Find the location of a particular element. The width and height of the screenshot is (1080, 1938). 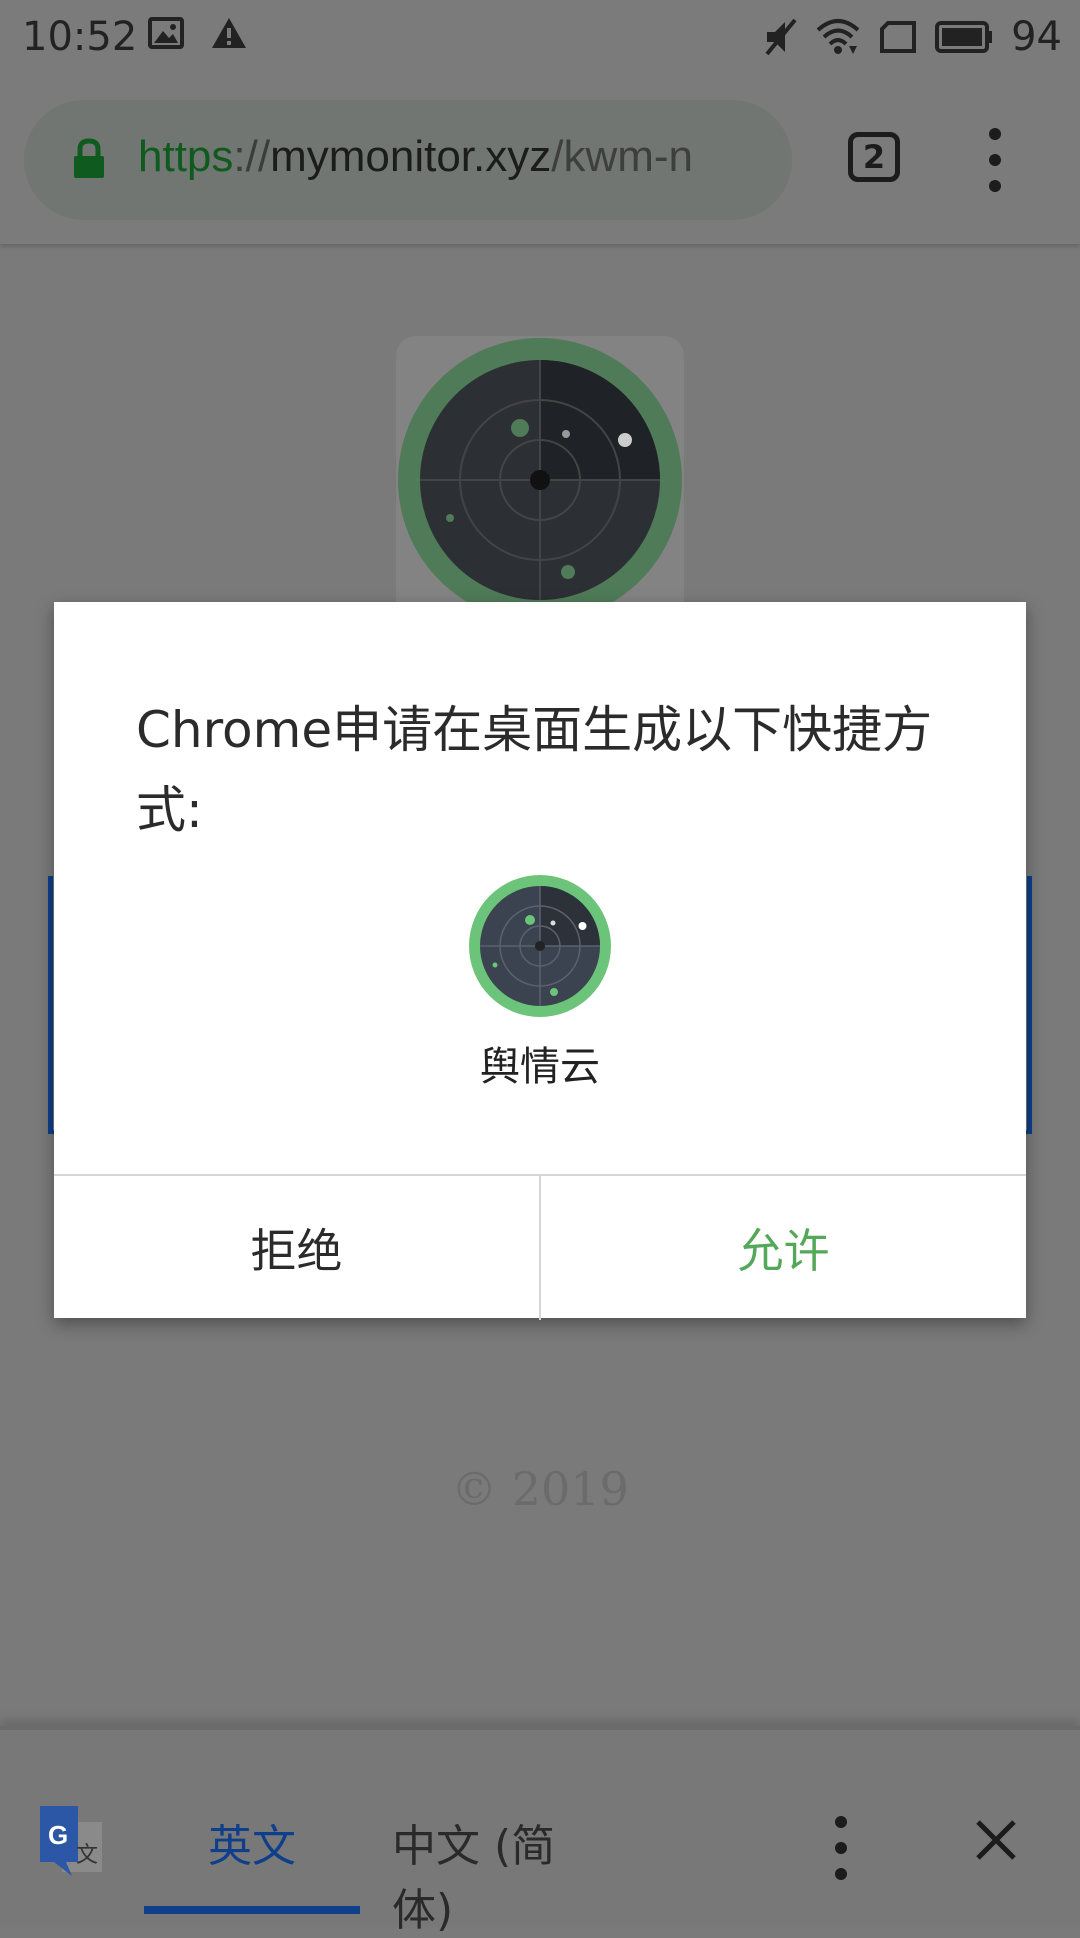

url-text: https://mymonitor.xyz/kwm-n is located at coordinates (463, 157).